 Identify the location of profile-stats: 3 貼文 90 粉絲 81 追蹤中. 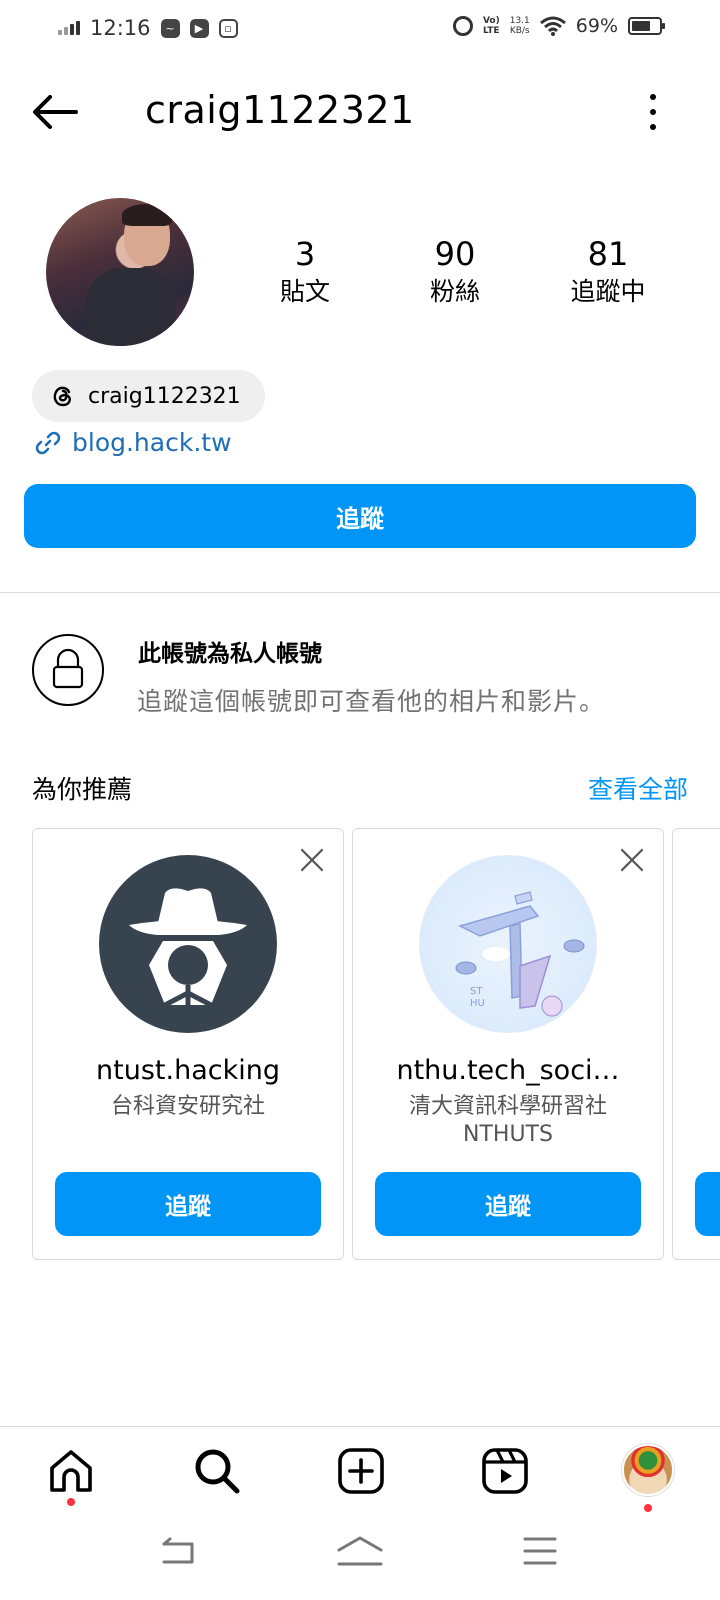
(470, 272).